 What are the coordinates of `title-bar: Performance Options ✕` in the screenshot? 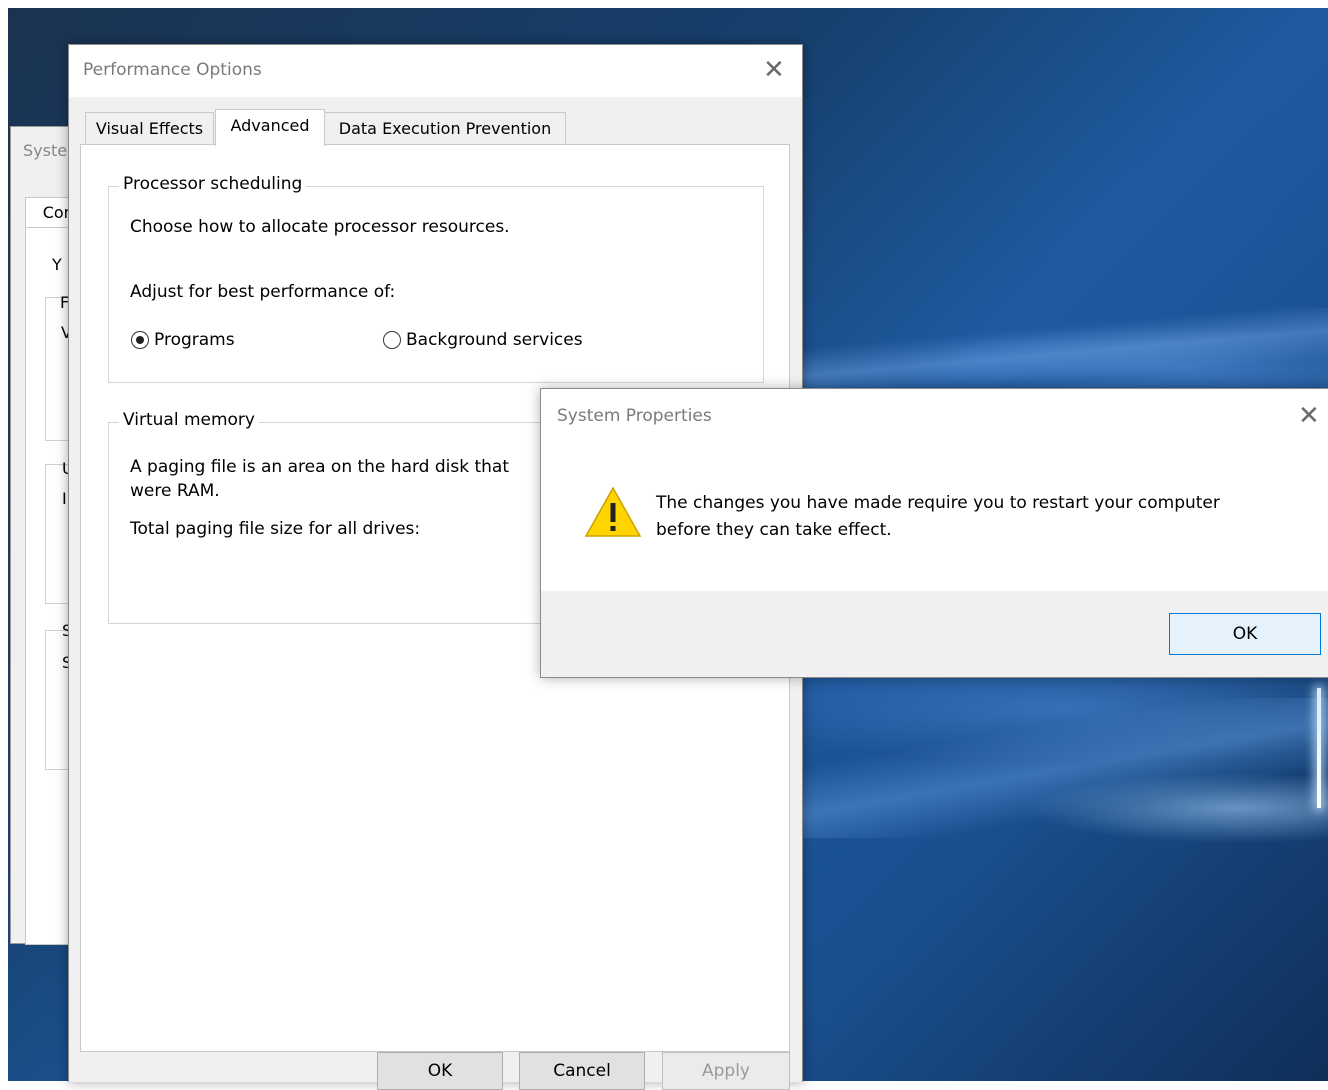 It's located at (435, 71).